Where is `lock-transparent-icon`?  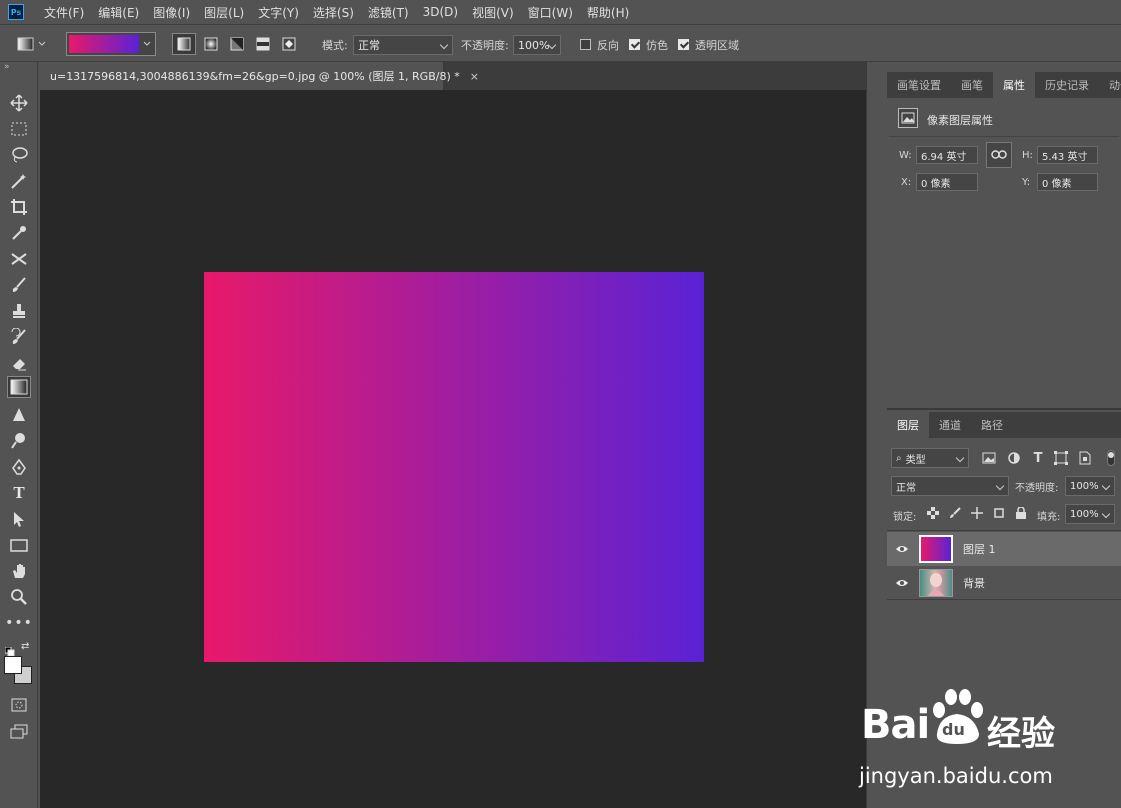
lock-transparent-icon is located at coordinates (933, 513).